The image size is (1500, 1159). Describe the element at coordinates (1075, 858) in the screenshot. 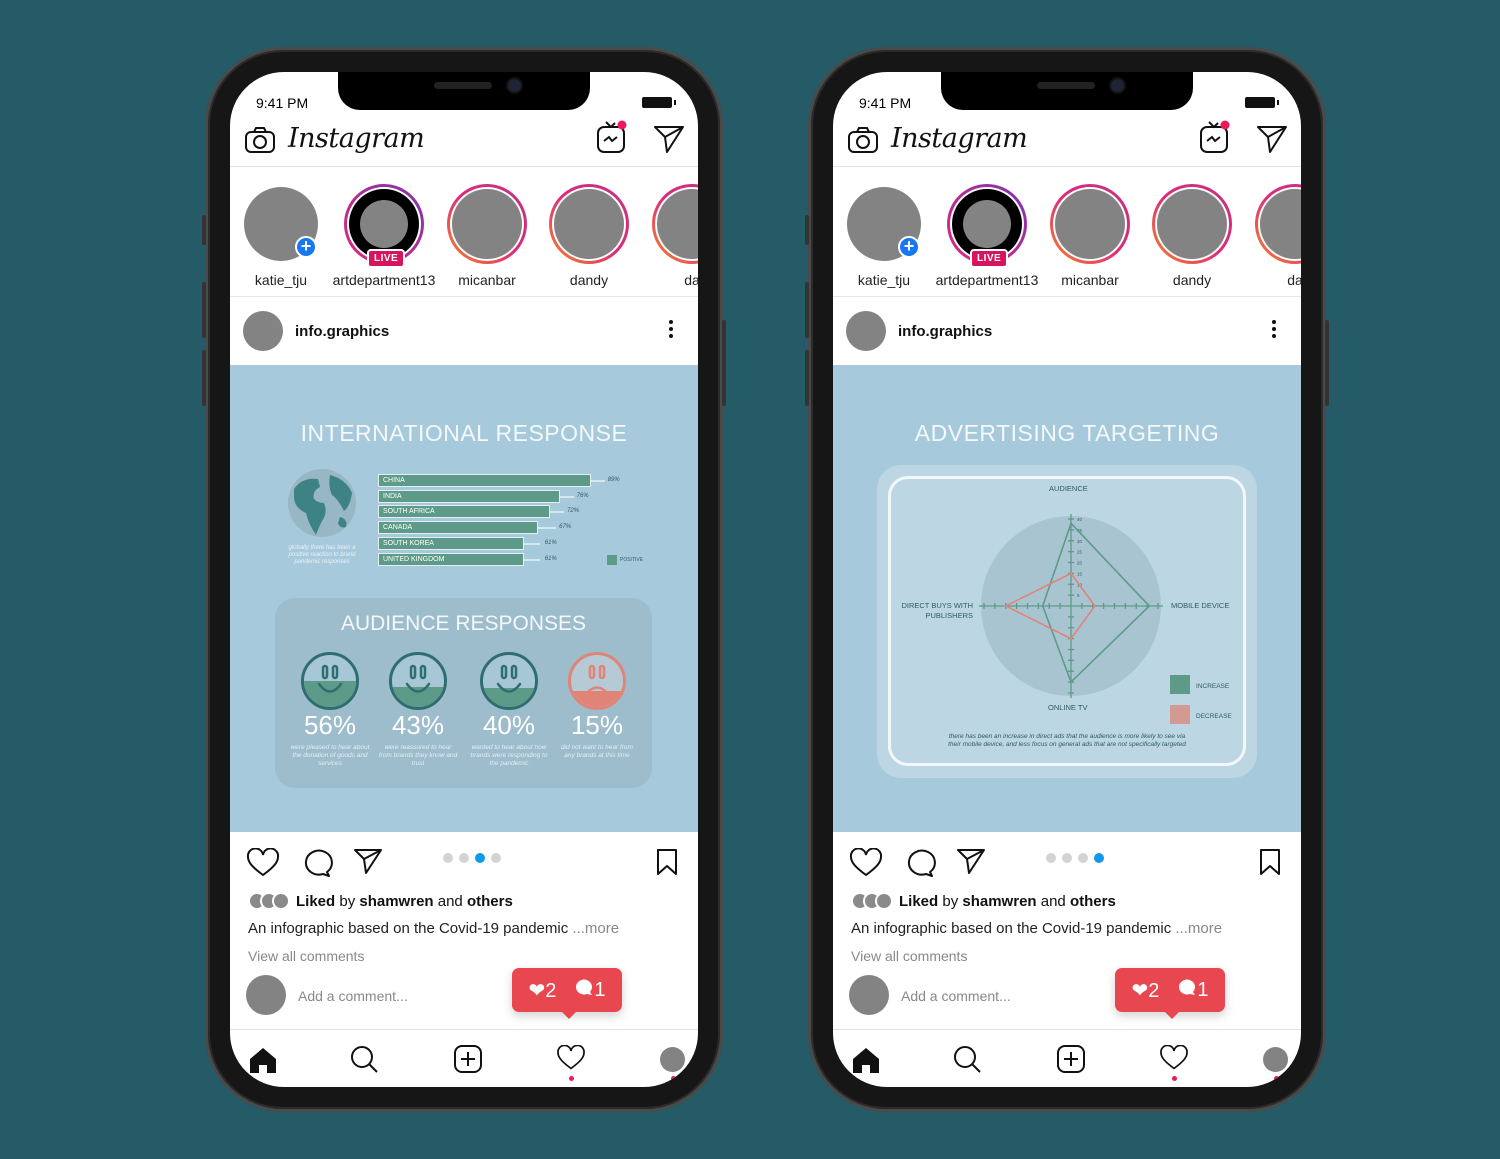

I see `carousel-indicator` at that location.